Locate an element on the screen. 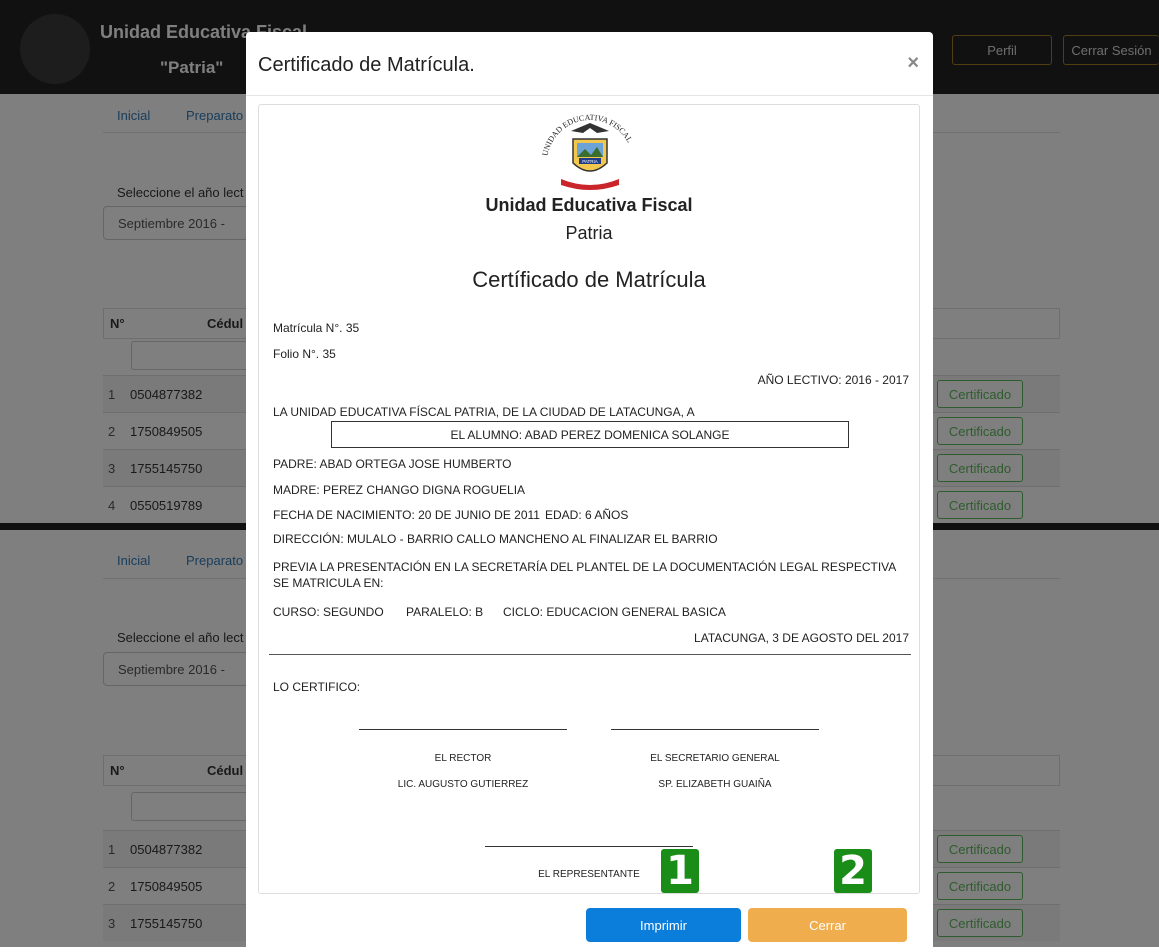  cert-padre: PADRE: ABAD ORTEGA JOSE HUMBERTO is located at coordinates (392, 464).